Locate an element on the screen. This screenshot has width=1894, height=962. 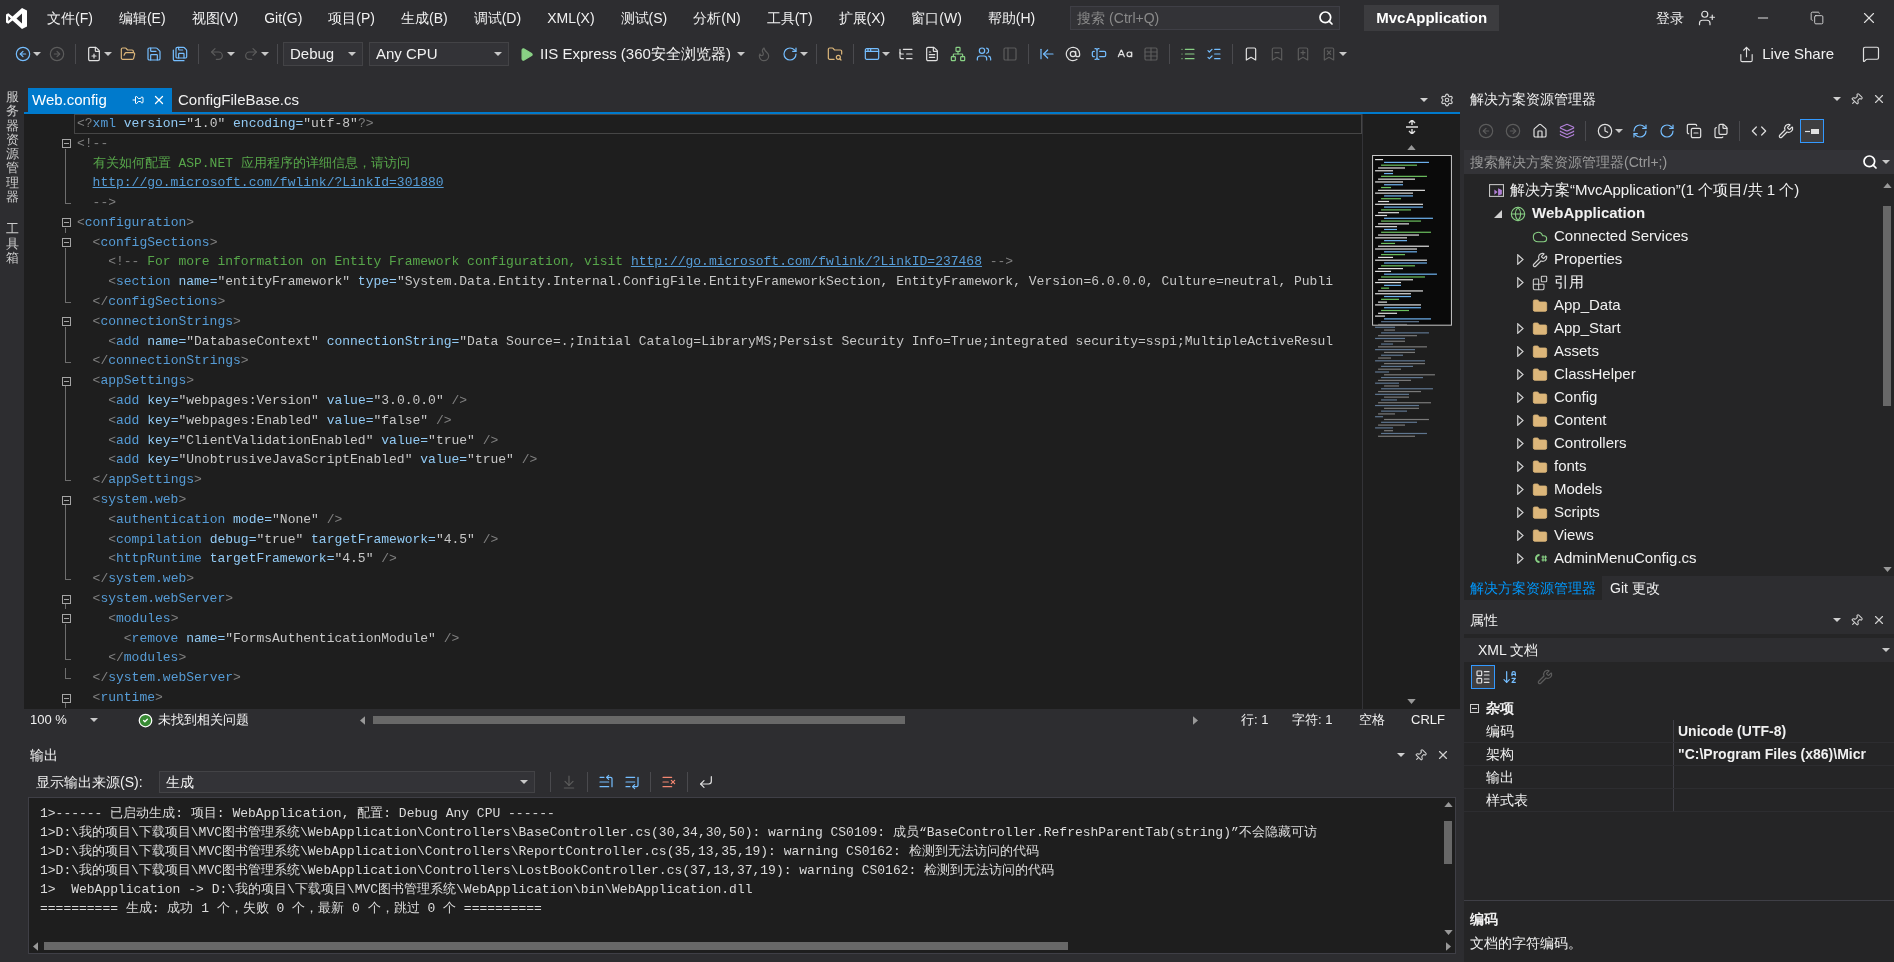
list-end-icon is located at coordinates (631, 782).